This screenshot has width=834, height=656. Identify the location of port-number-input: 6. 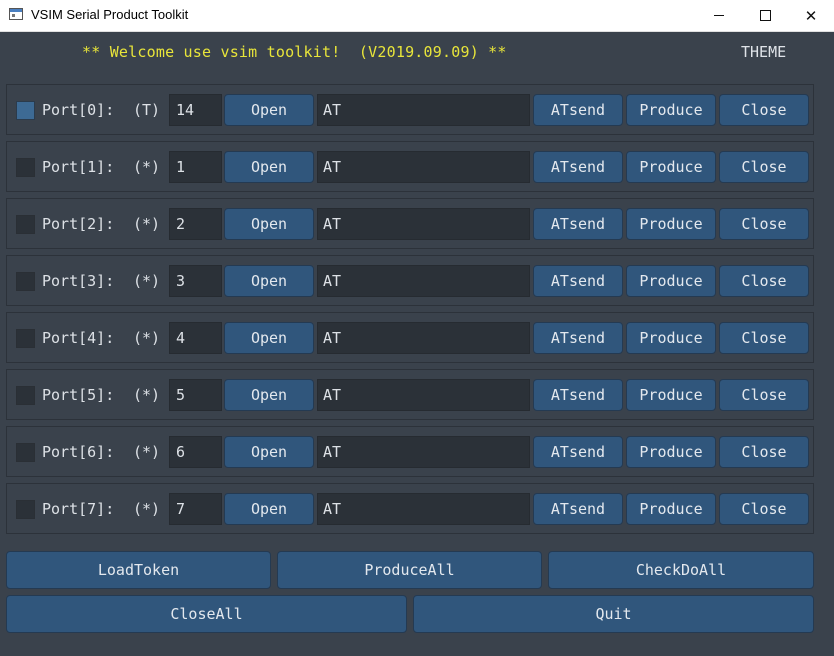
(195, 452).